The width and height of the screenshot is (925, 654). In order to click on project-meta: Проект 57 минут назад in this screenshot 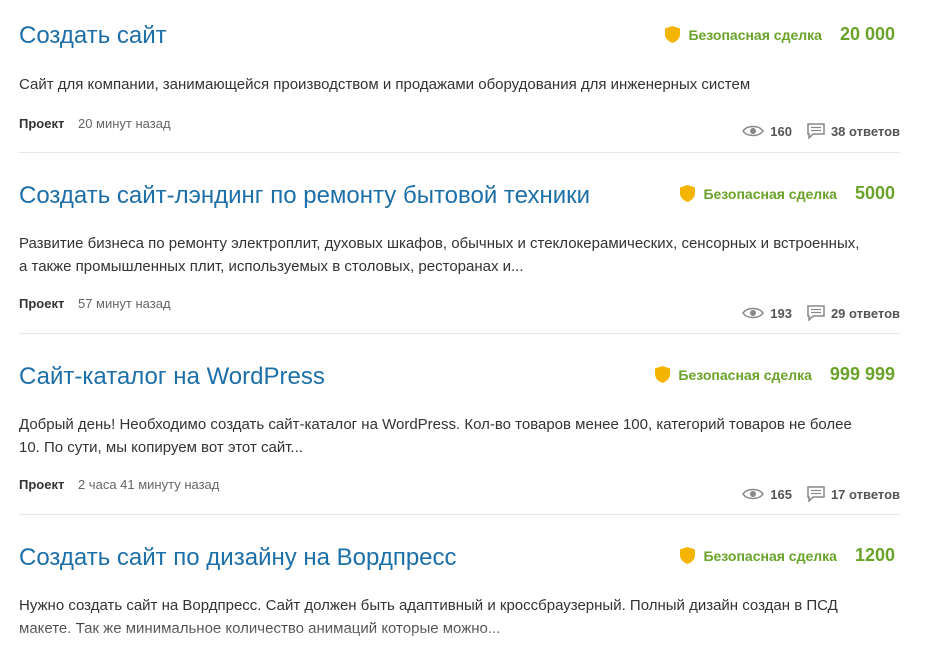, I will do `click(95, 303)`.